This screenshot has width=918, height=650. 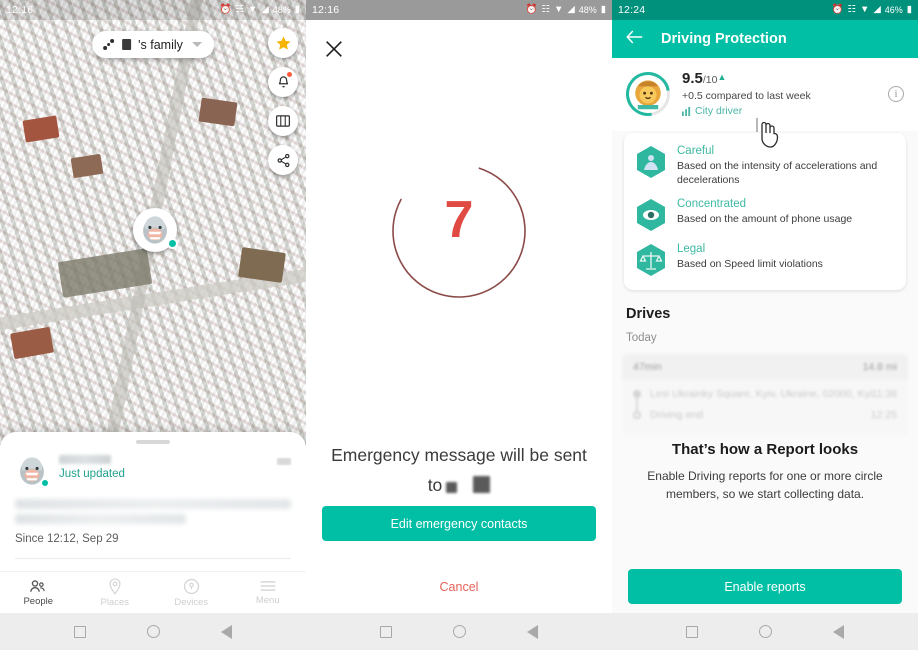 What do you see at coordinates (686, 111) in the screenshot?
I see `bar-chart-icon` at bounding box center [686, 111].